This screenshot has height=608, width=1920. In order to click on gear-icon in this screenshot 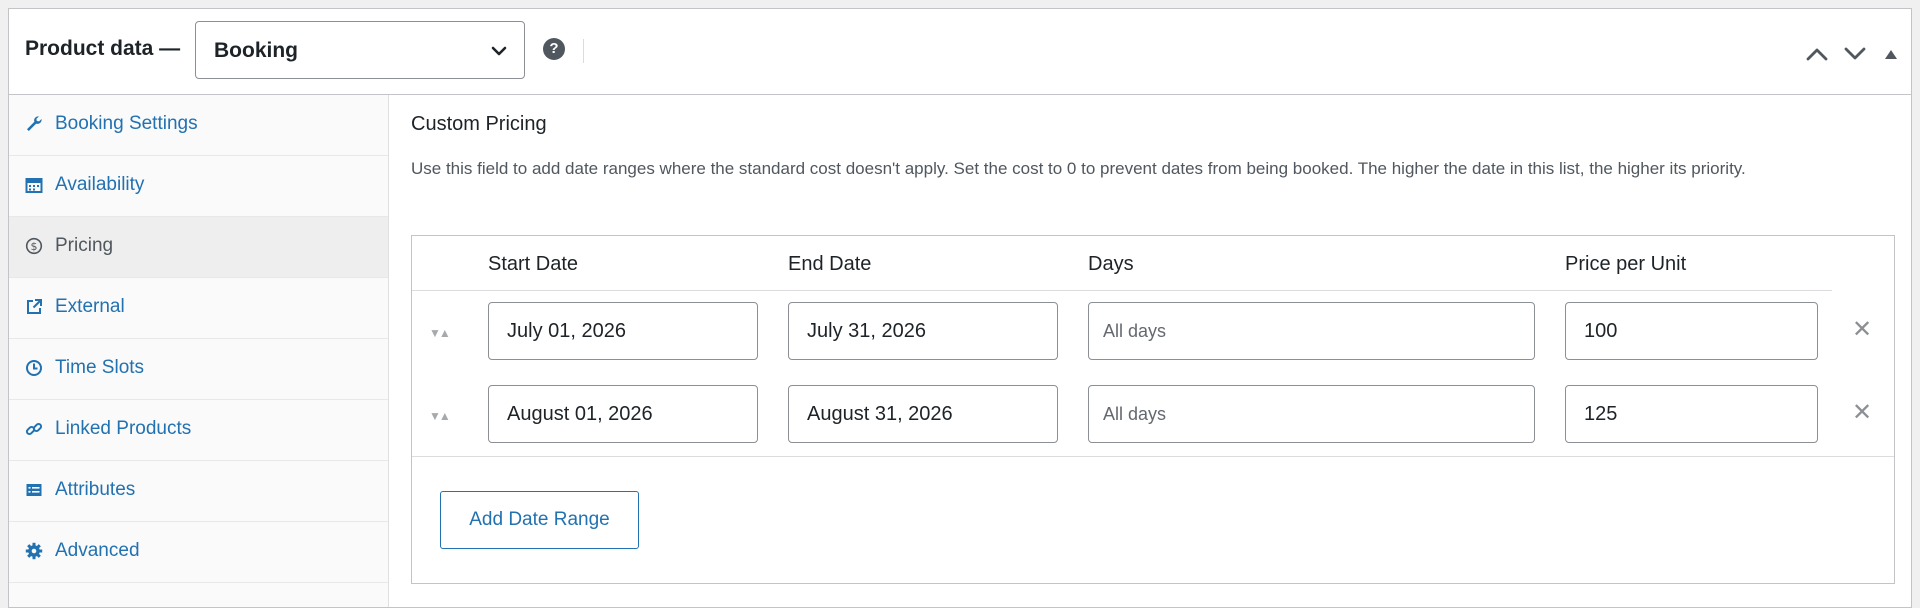, I will do `click(34, 551)`.